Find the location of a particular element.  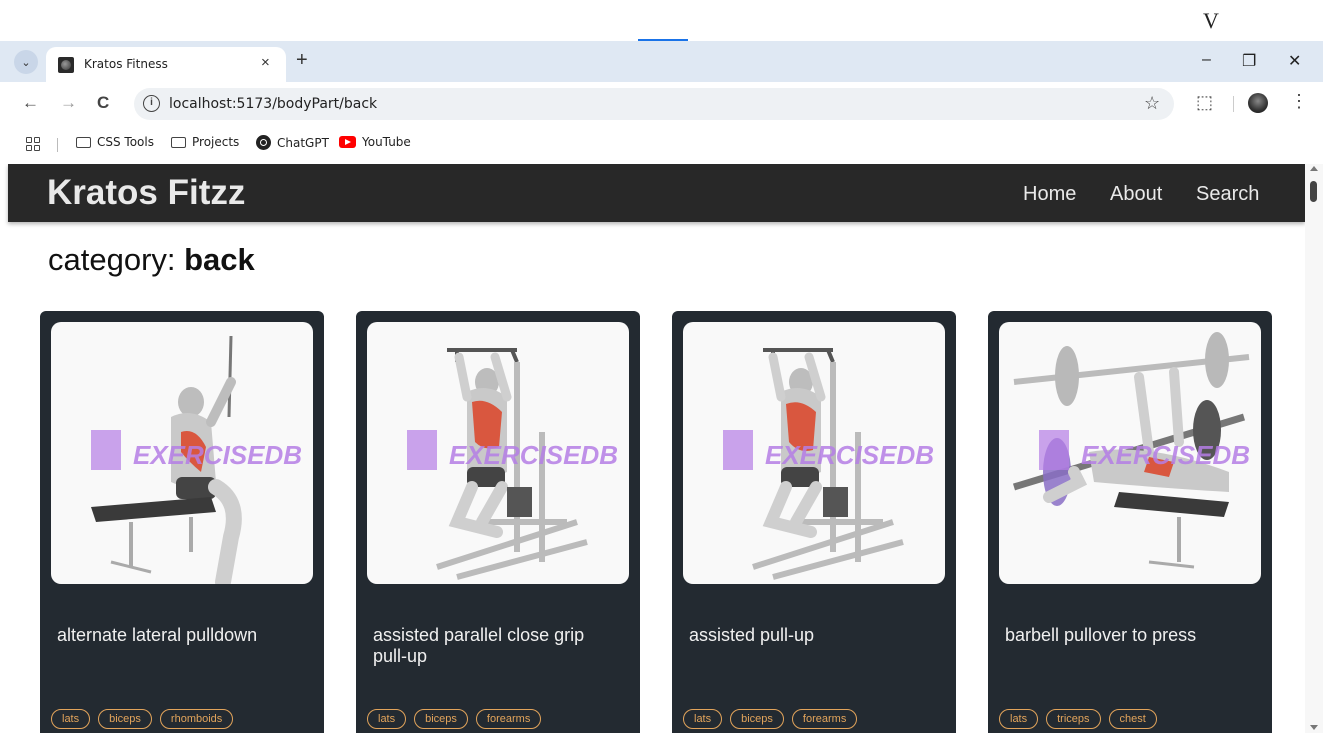

bookmark-css-tools: CSS Tools is located at coordinates (115, 142).